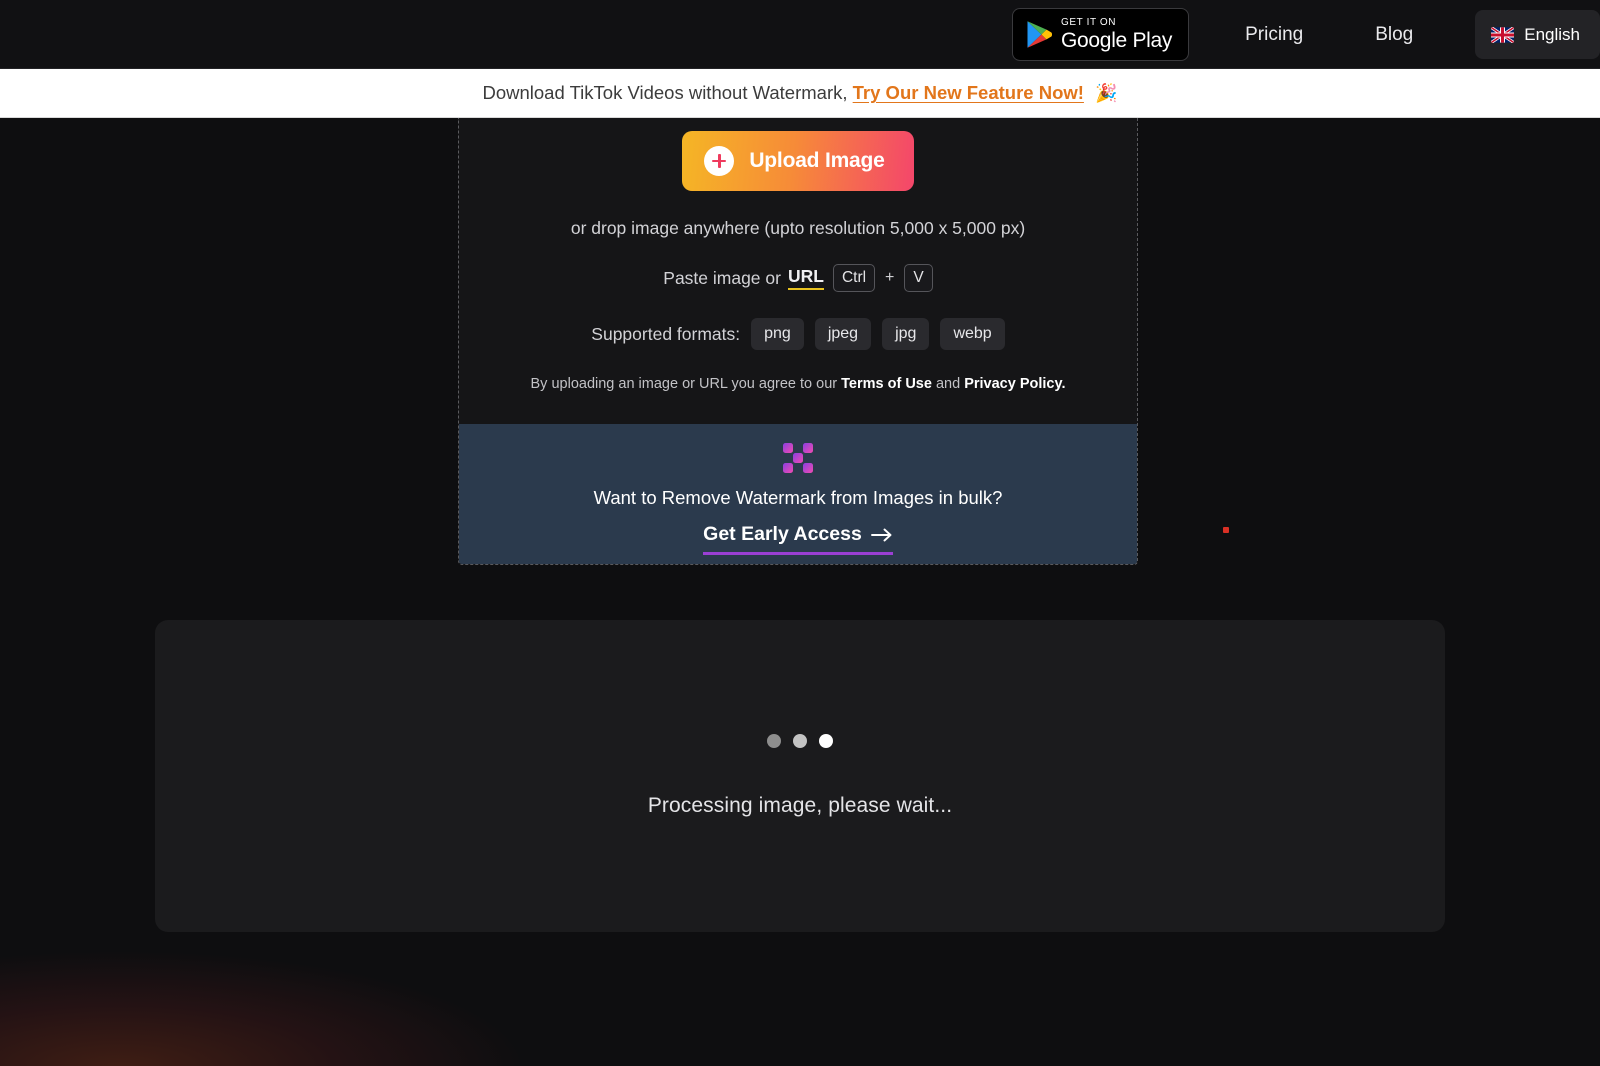  Describe the element at coordinates (1394, 35) in the screenshot. I see `nav-link-blog: Blog` at that location.